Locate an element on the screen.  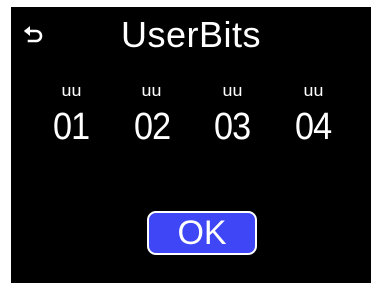
user-bit-column-1: uu 01 is located at coordinates (71, 121).